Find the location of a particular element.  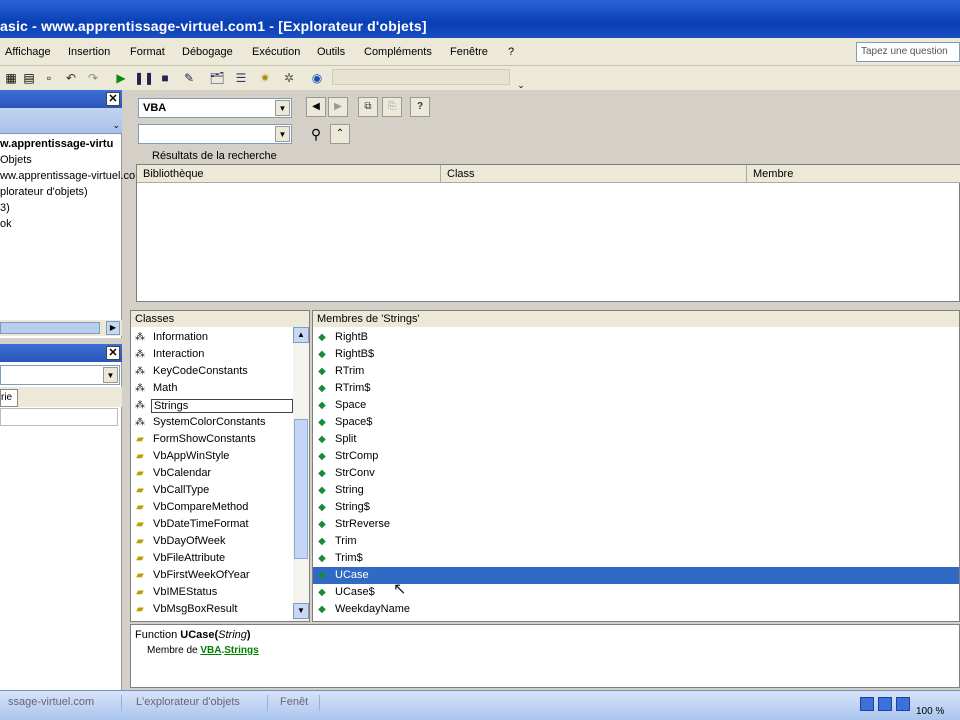

classes-scrollbar: ▲ ▼ is located at coordinates (301, 474).